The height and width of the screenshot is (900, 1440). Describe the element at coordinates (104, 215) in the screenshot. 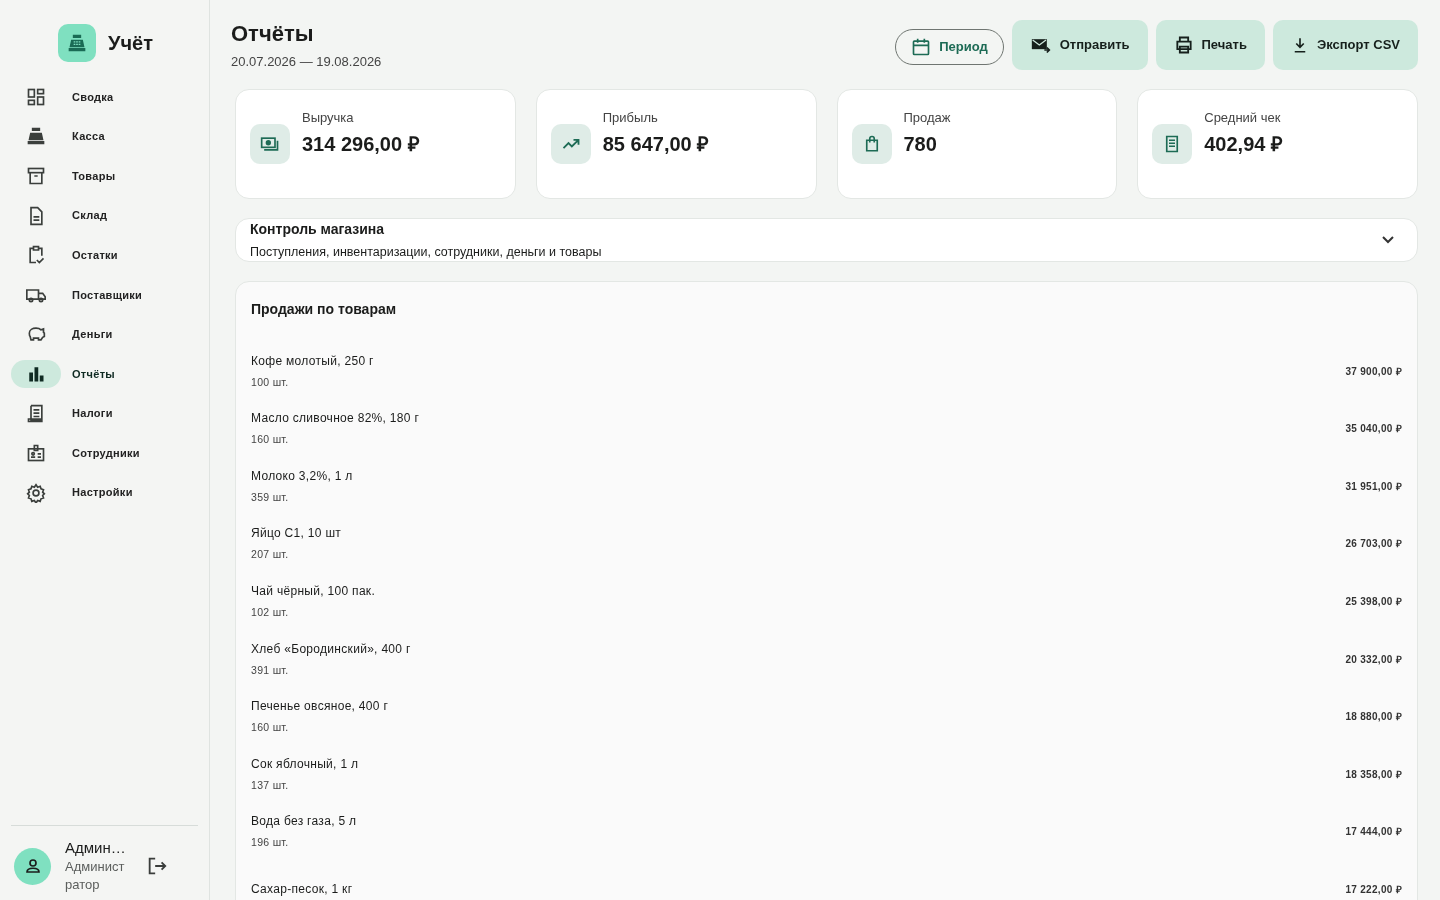

I see `nav-item: Склад` at that location.